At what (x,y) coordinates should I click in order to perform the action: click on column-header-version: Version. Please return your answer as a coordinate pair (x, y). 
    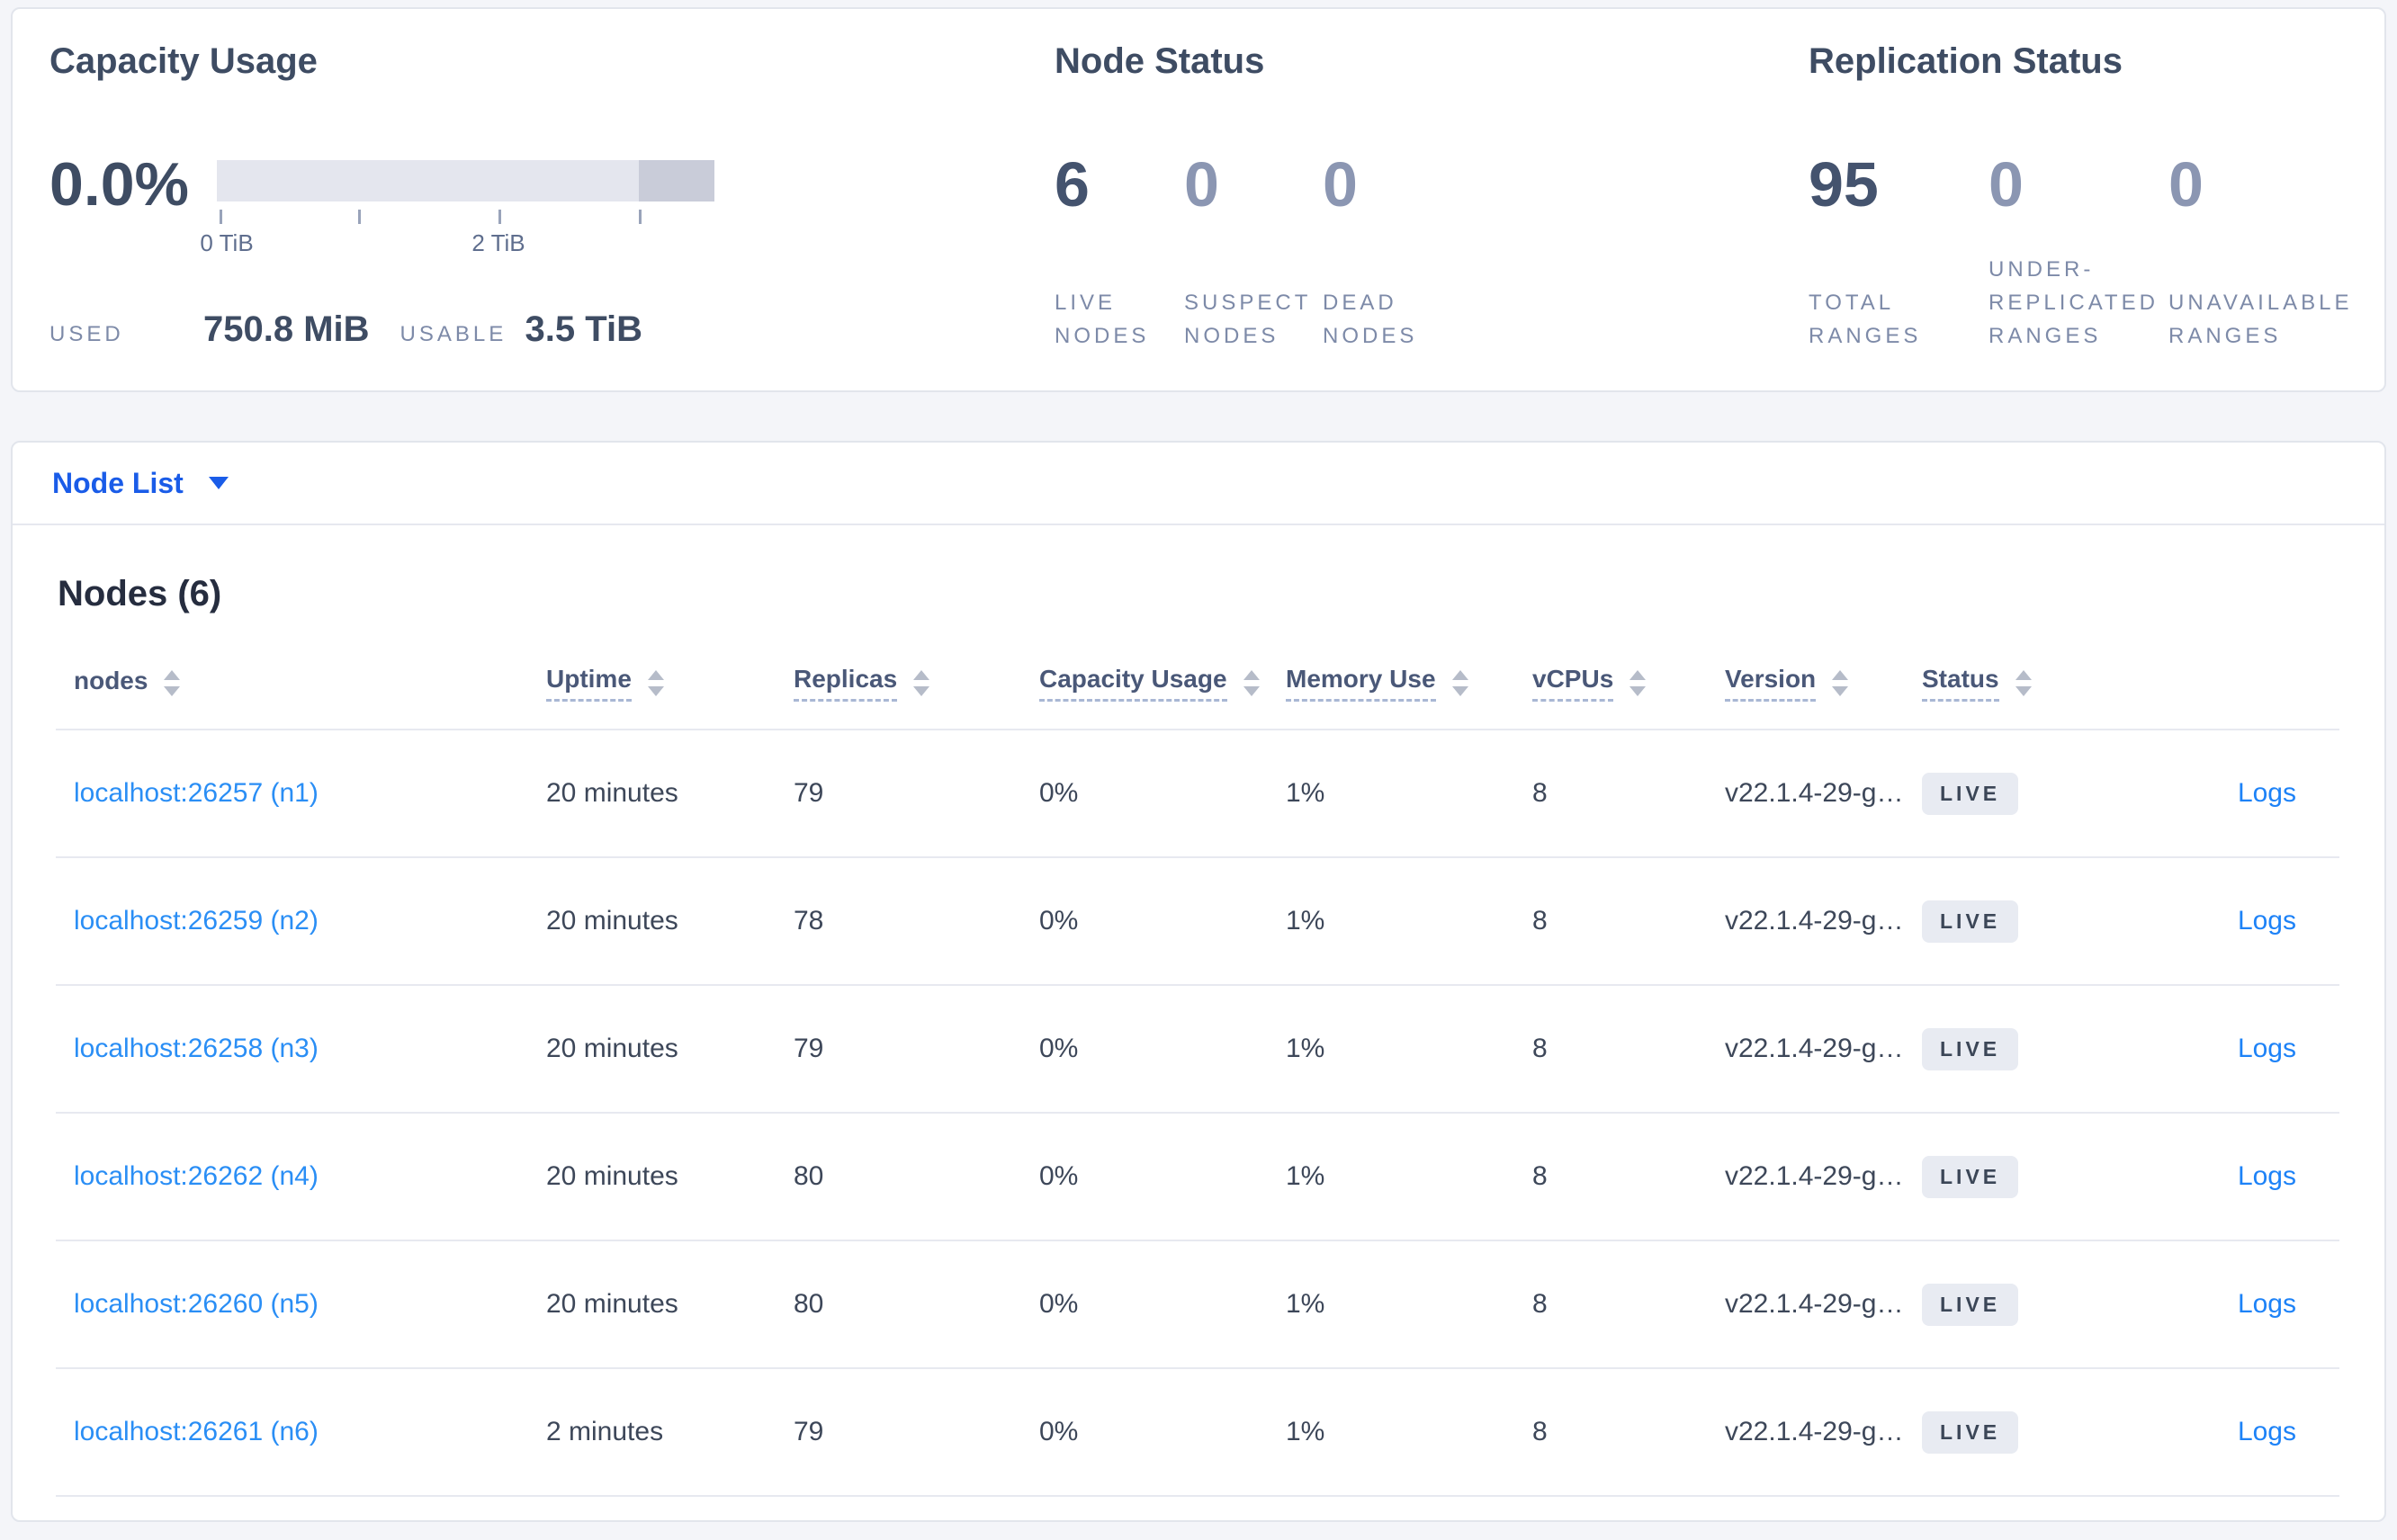
    Looking at the image, I should click on (1823, 687).